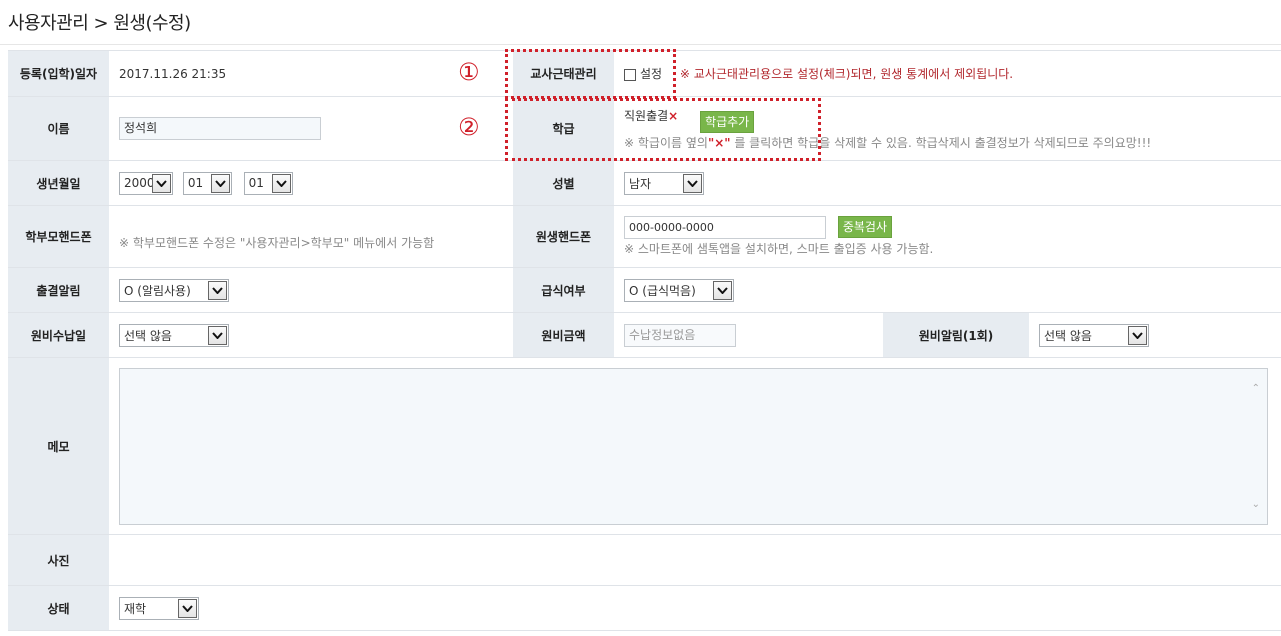 This screenshot has height=636, width=1281. Describe the element at coordinates (725, 227) in the screenshot. I see `student-phone-input: 000-0000-0000` at that location.